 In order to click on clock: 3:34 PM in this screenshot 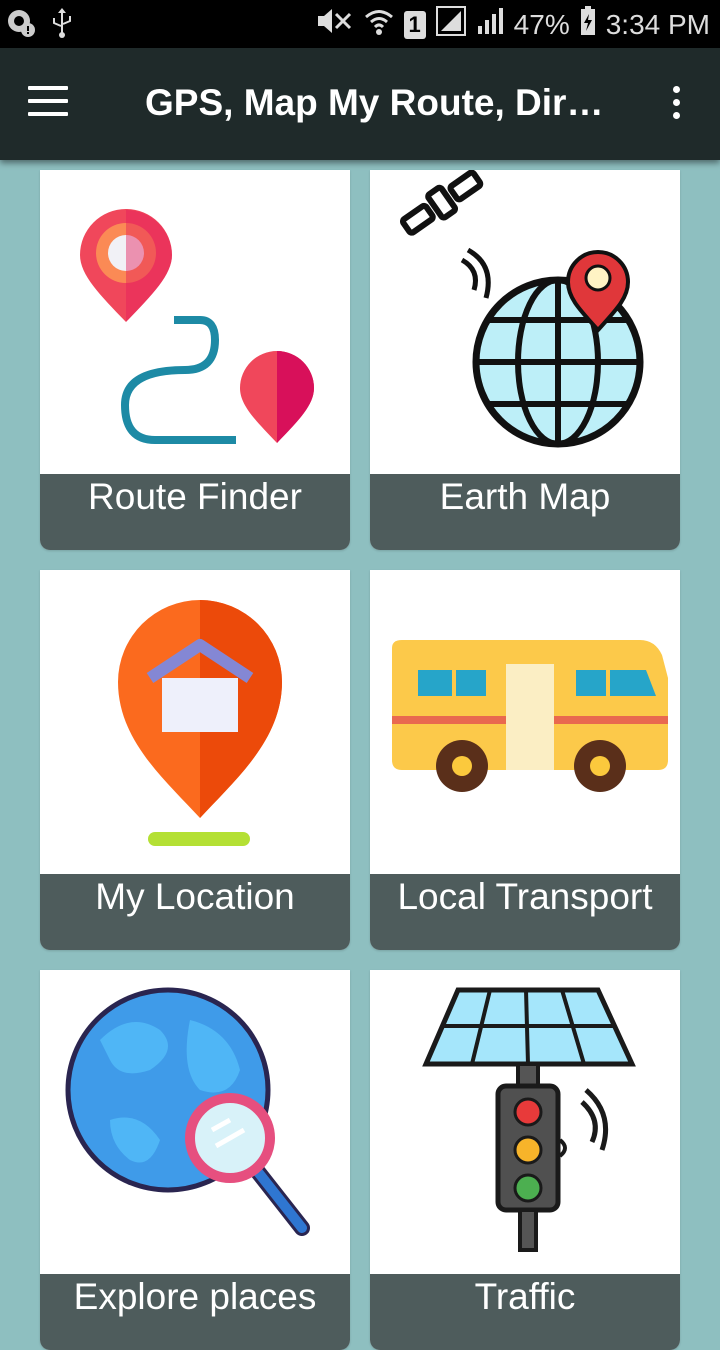, I will do `click(657, 24)`.